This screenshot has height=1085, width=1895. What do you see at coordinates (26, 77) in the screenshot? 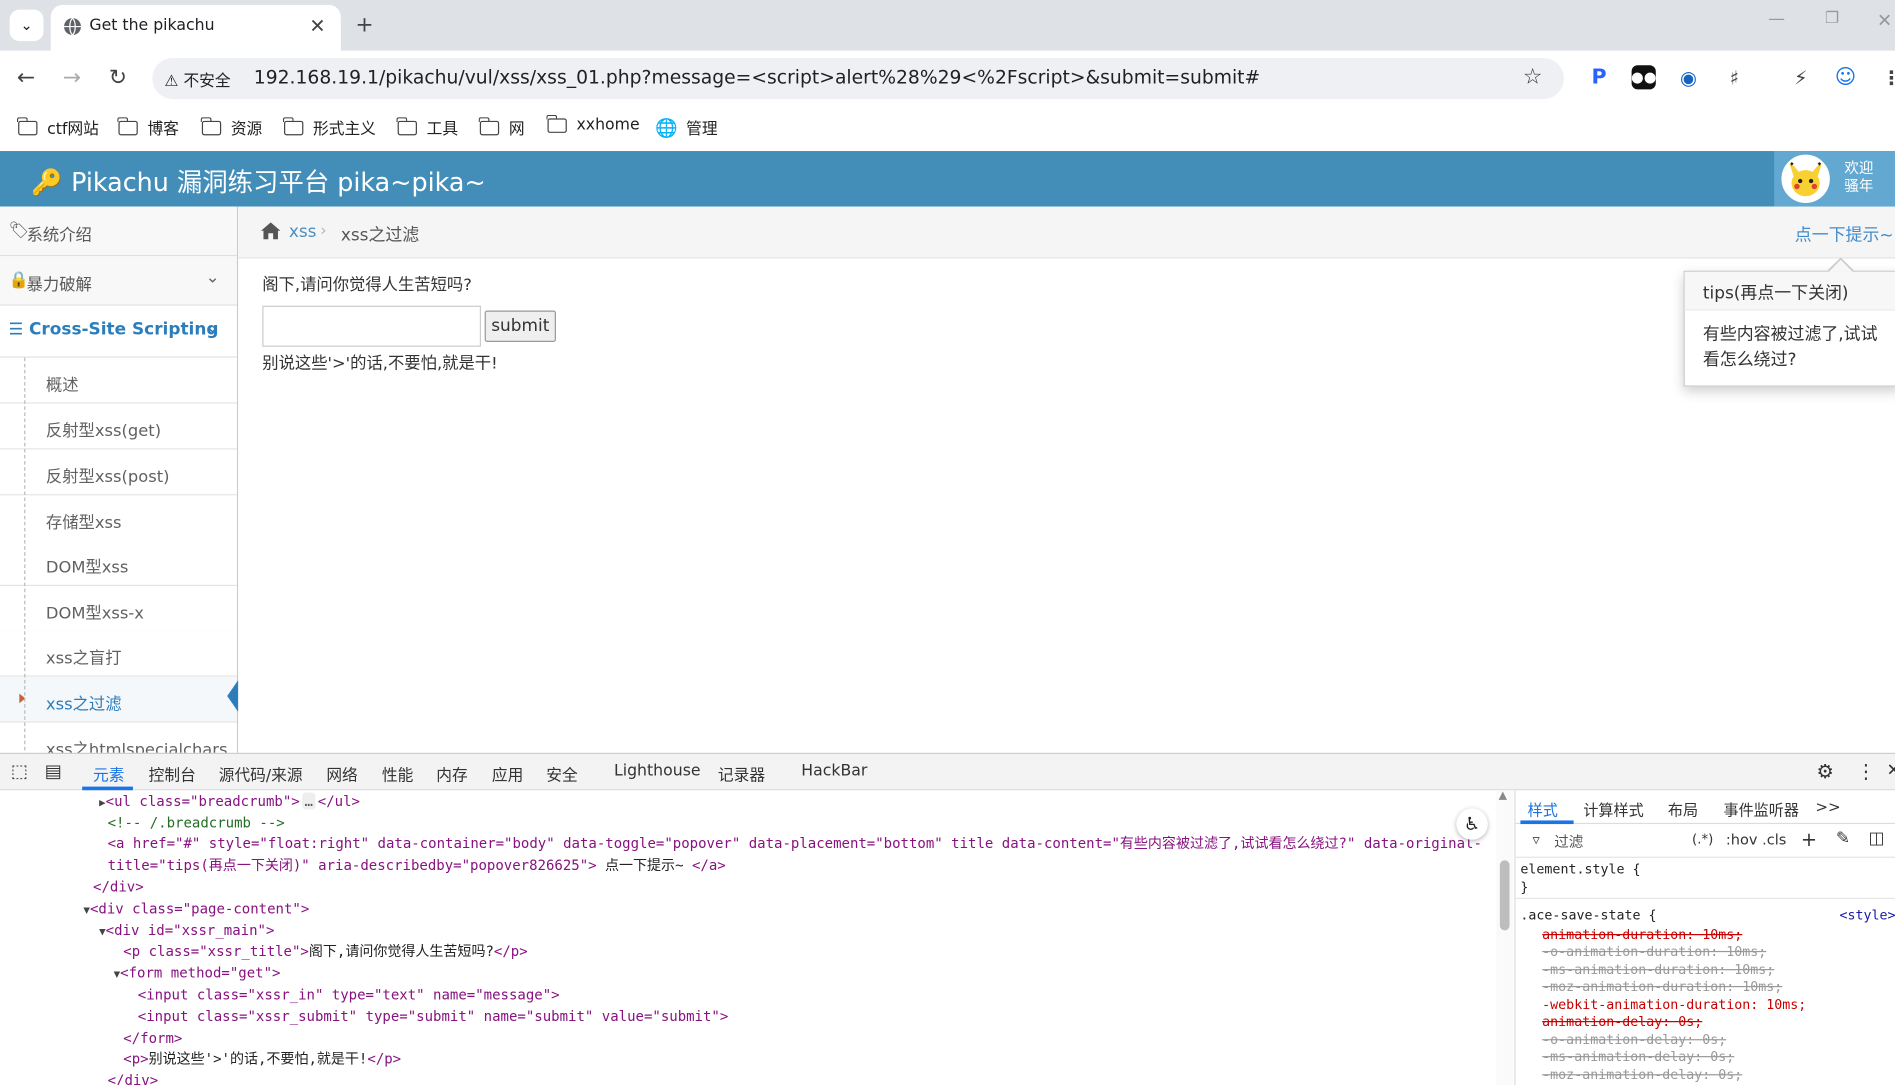
I see `back-arrow-icon: ←` at bounding box center [26, 77].